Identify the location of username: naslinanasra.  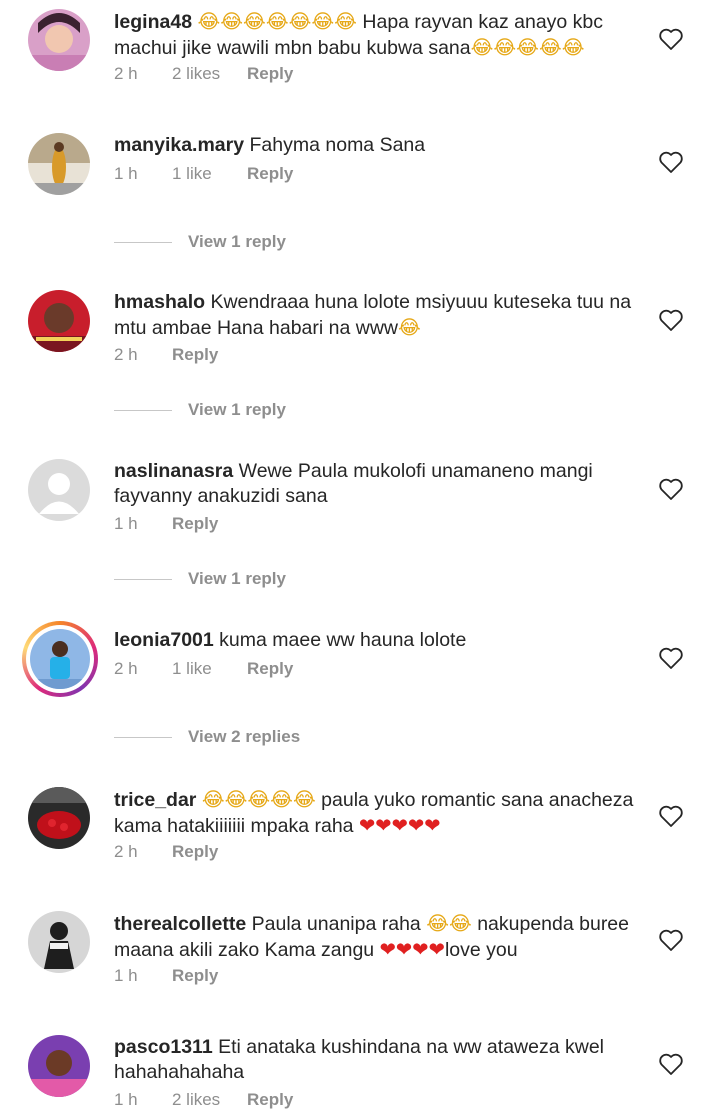
(173, 471).